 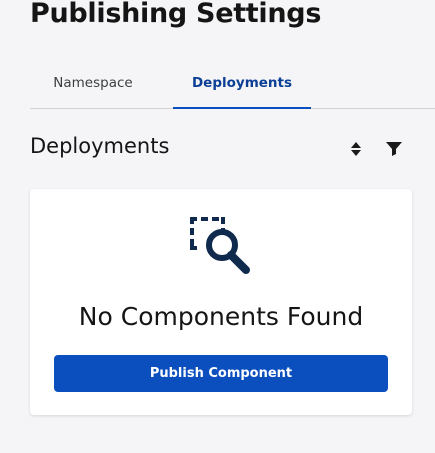 What do you see at coordinates (221, 316) in the screenshot?
I see `empty-state-title: No Components Found` at bounding box center [221, 316].